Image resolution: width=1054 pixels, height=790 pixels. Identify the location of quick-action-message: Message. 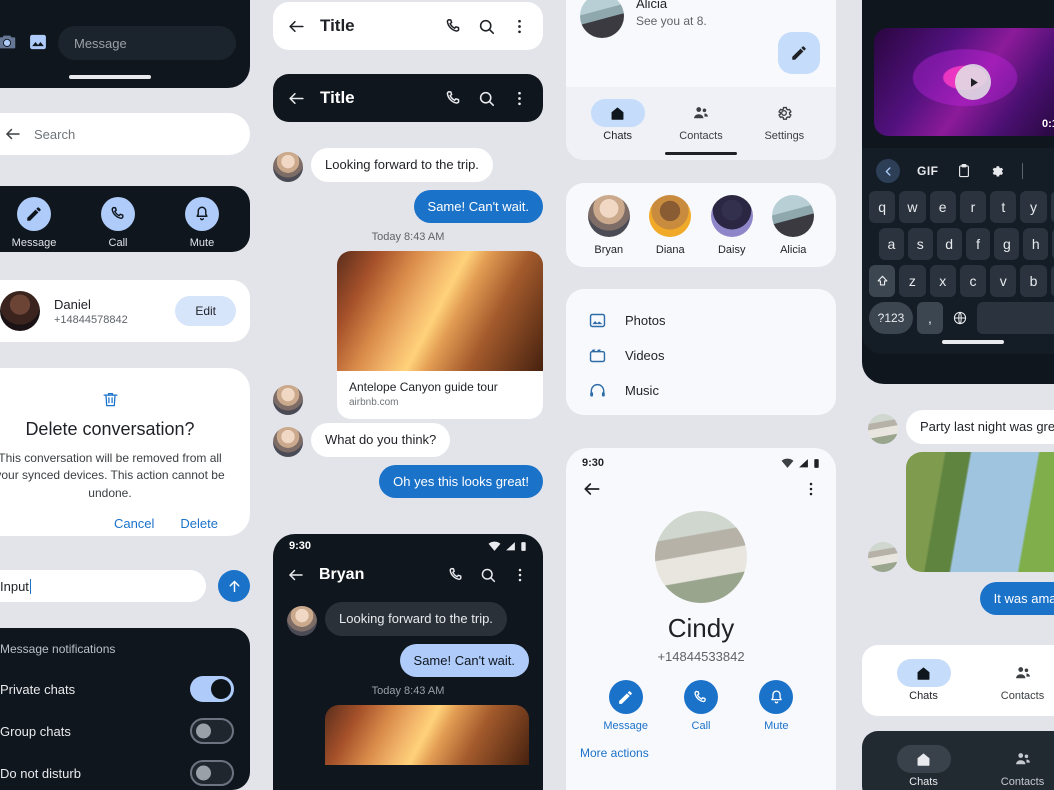
(38, 223).